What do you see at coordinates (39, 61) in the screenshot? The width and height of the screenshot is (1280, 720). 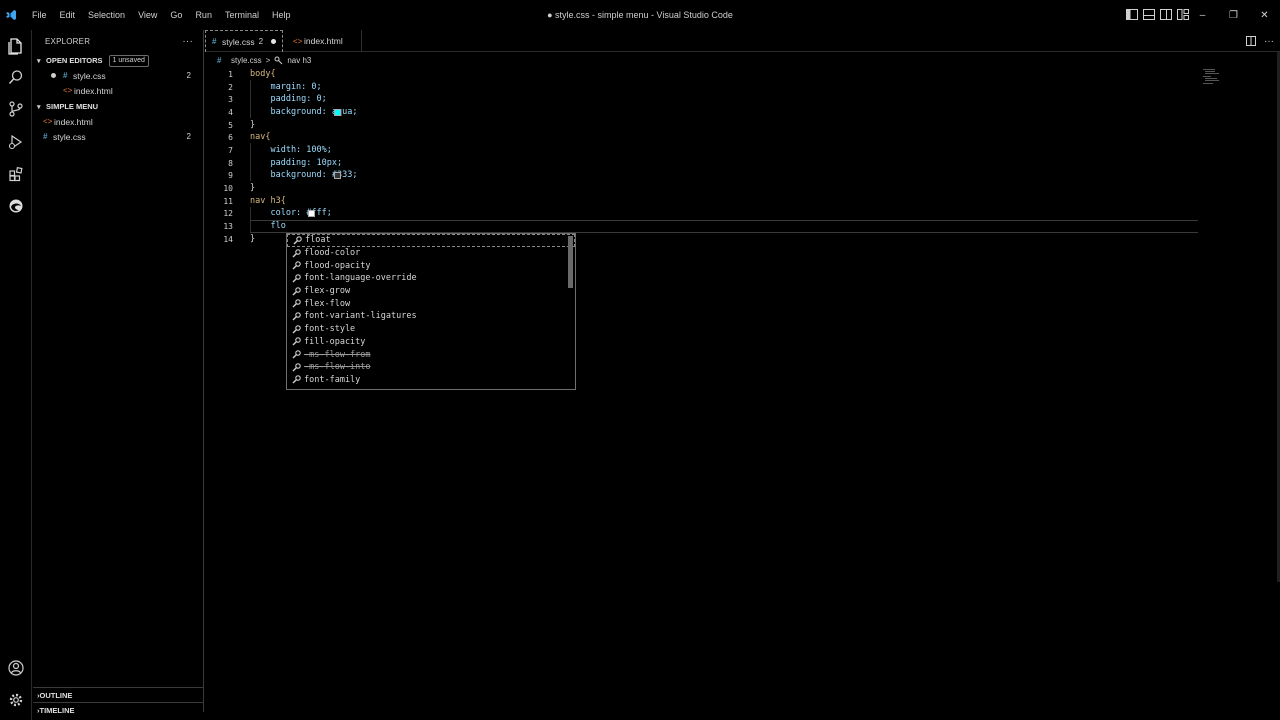 I see `chevron-down-icon: ▾` at bounding box center [39, 61].